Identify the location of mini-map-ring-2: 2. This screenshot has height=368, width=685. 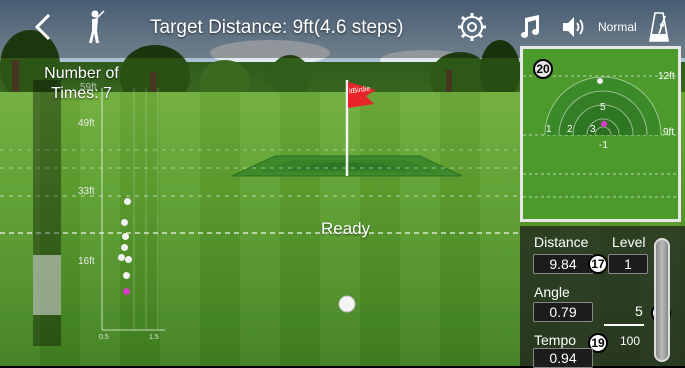
(570, 129).